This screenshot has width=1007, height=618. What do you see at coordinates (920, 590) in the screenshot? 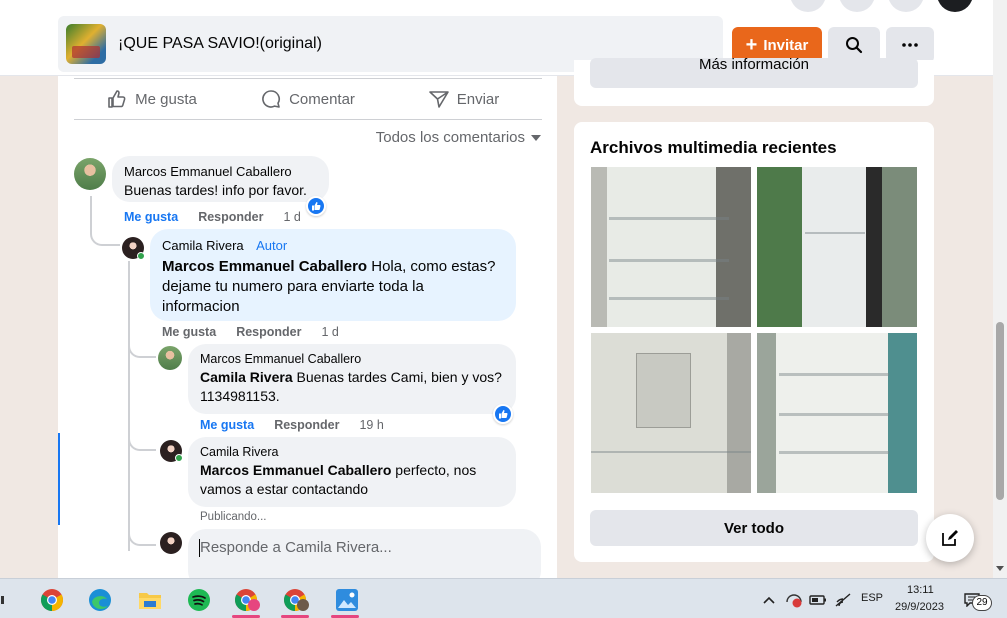
I see `clock-time: 13:11` at bounding box center [920, 590].